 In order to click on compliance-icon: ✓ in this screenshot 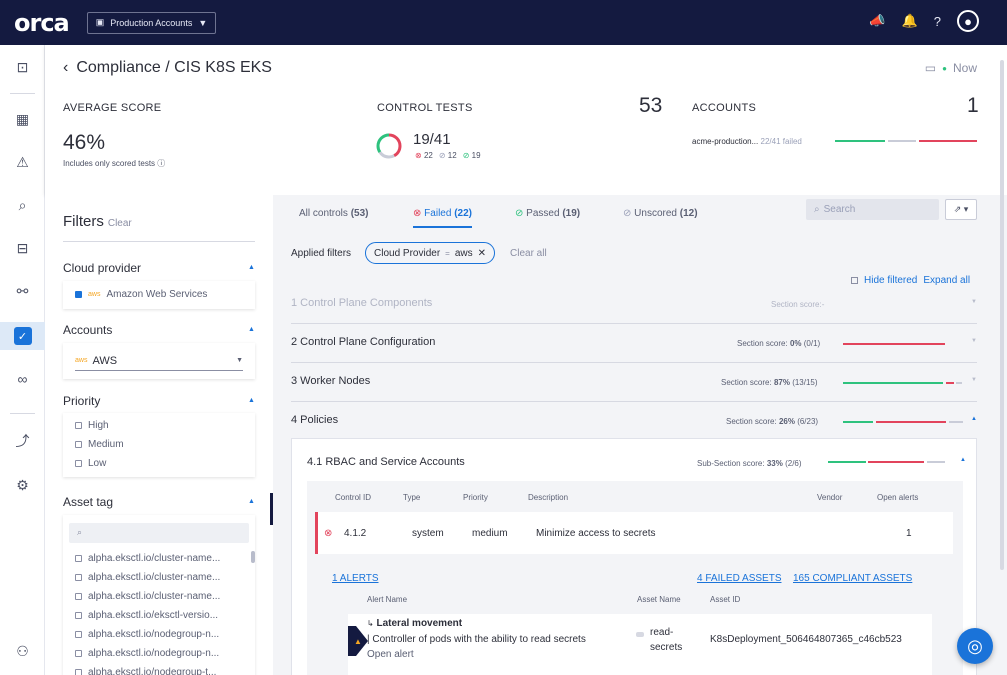, I will do `click(22, 336)`.